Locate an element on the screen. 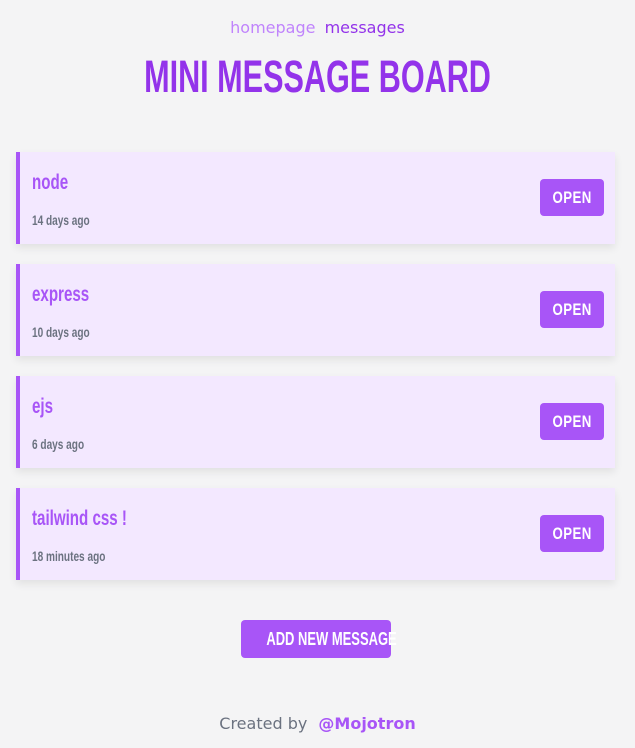 The image size is (635, 748). message-title: node is located at coordinates (50, 182).